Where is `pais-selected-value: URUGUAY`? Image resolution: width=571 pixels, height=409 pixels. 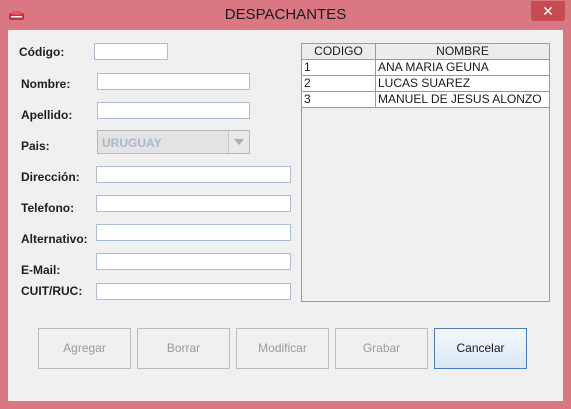 pais-selected-value: URUGUAY is located at coordinates (132, 143).